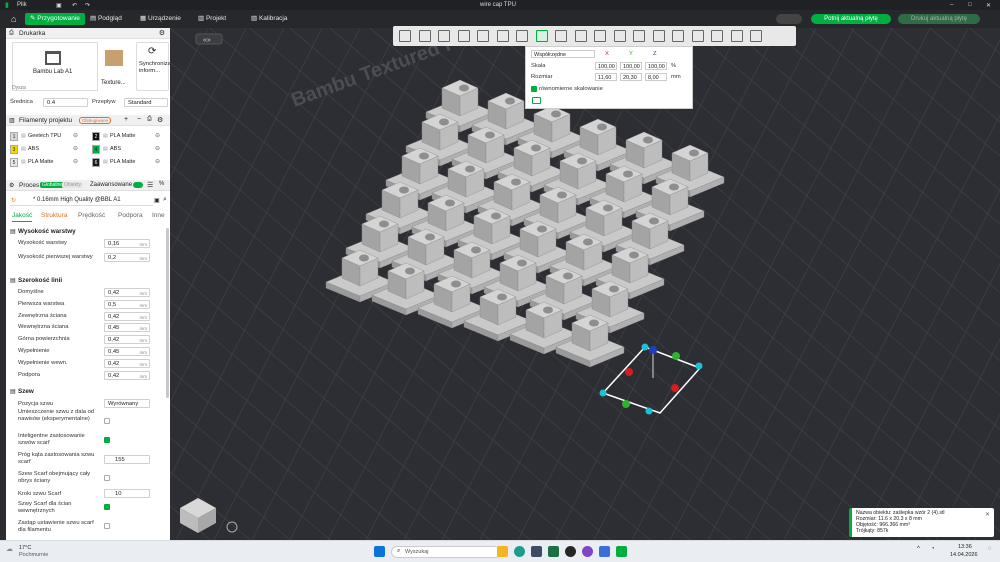  Describe the element at coordinates (619, 36) in the screenshot. I see `text-icon` at that location.